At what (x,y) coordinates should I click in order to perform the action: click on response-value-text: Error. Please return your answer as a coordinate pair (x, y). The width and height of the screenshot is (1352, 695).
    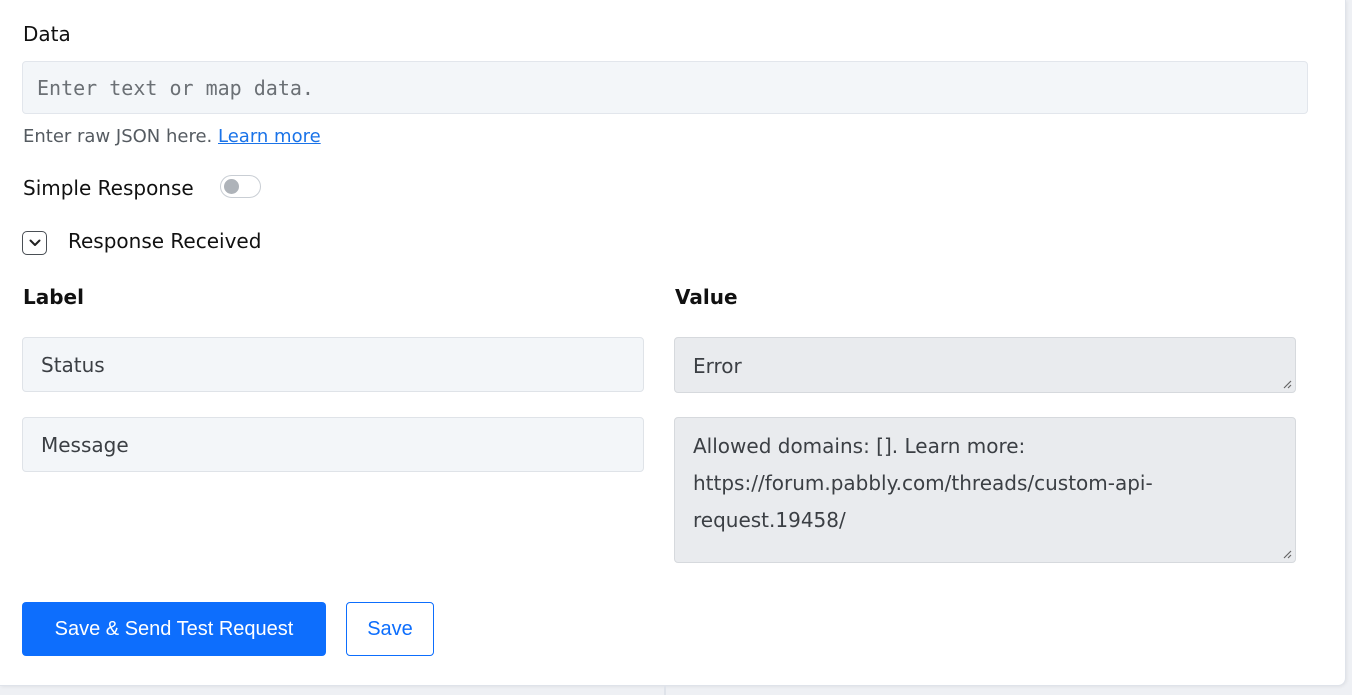
    Looking at the image, I should click on (717, 366).